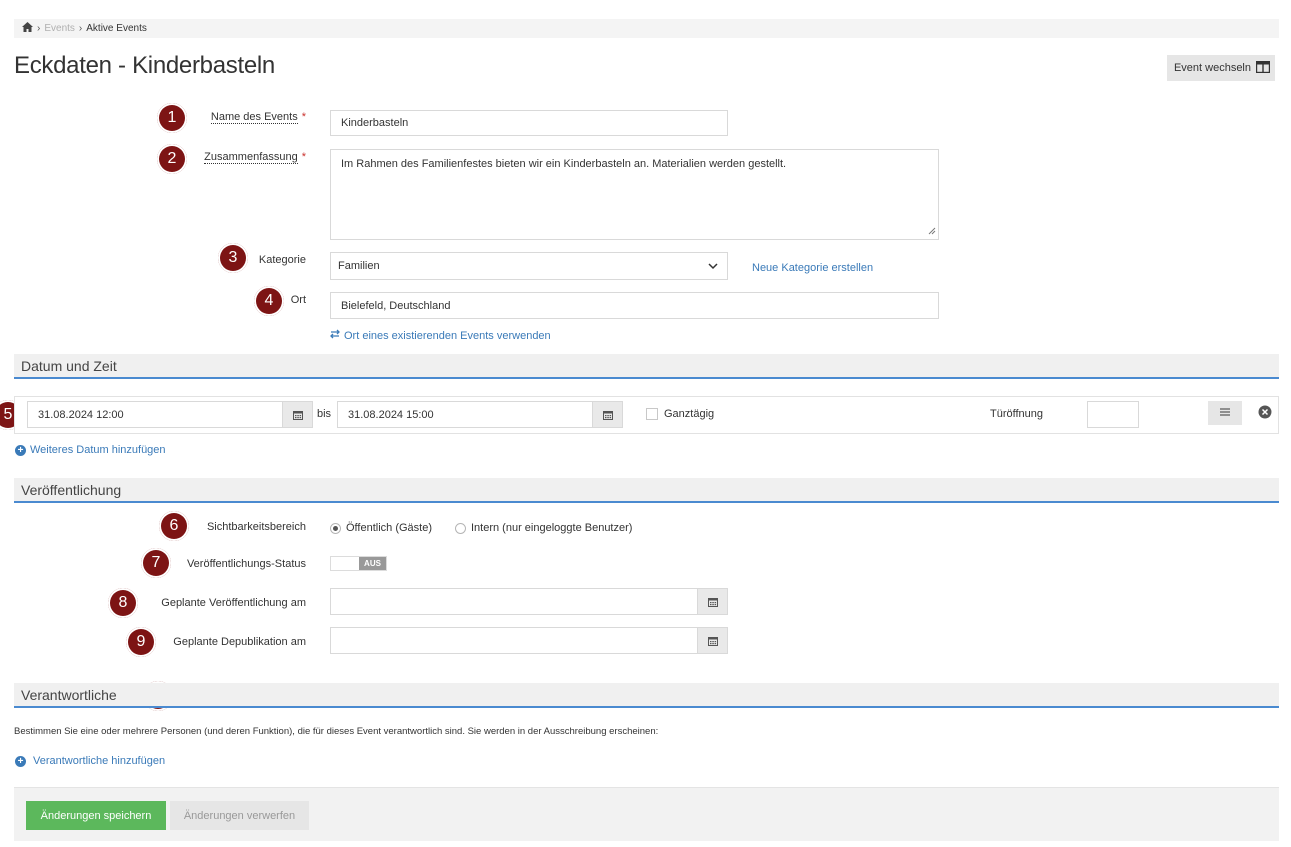  I want to click on location-input: Bielefeld, Deutschland, so click(634, 305).